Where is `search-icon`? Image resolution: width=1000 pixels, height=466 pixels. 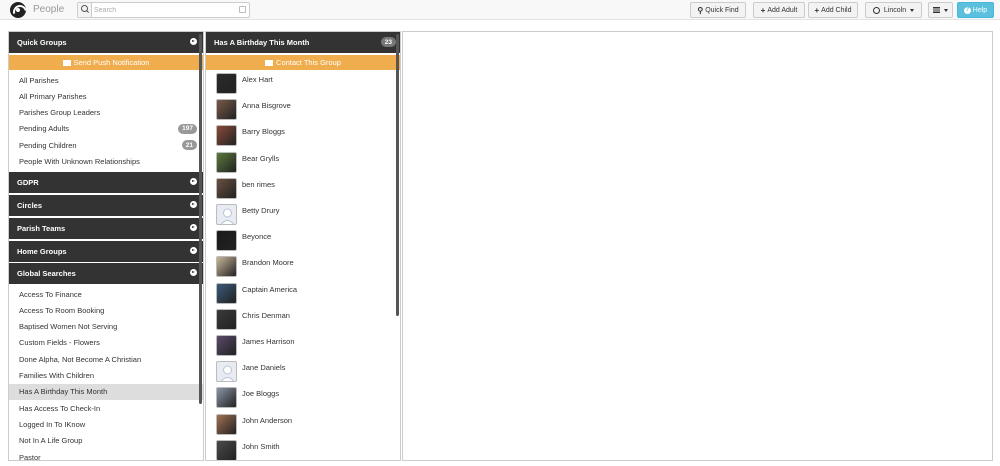
search-icon is located at coordinates (85, 10).